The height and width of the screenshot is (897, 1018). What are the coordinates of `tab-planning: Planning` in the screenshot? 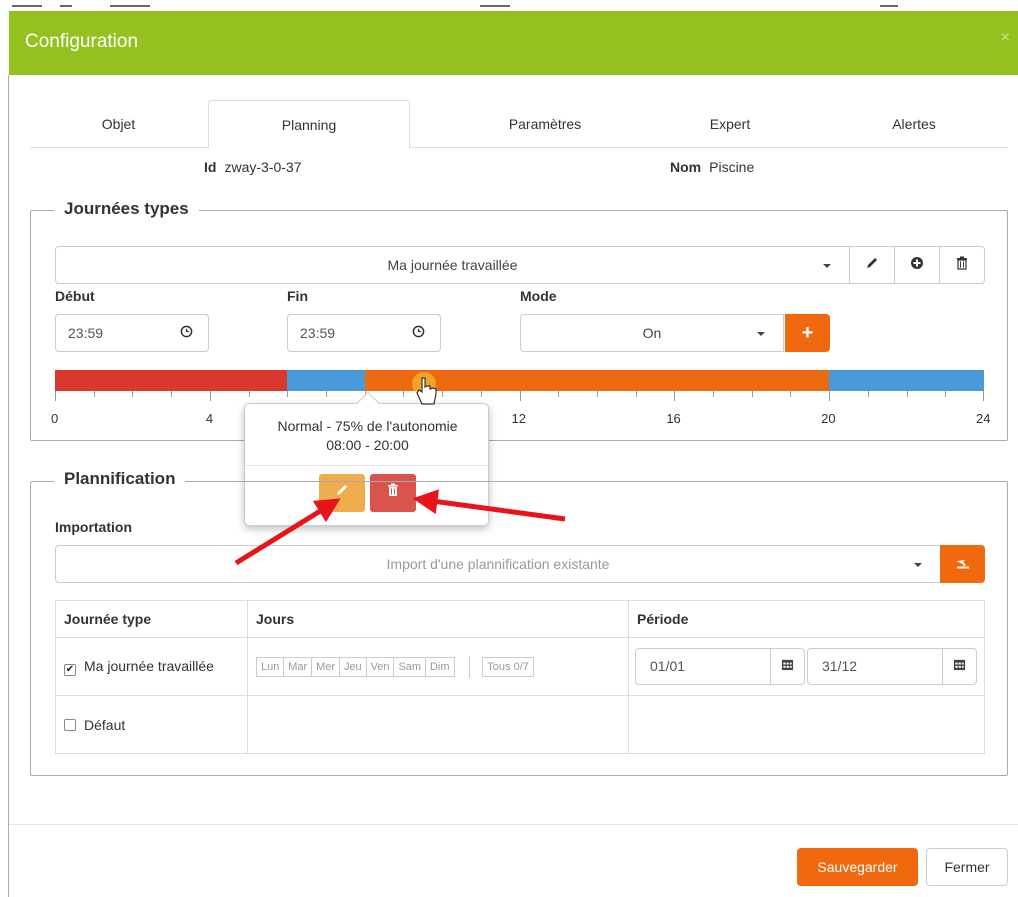 It's located at (309, 124).